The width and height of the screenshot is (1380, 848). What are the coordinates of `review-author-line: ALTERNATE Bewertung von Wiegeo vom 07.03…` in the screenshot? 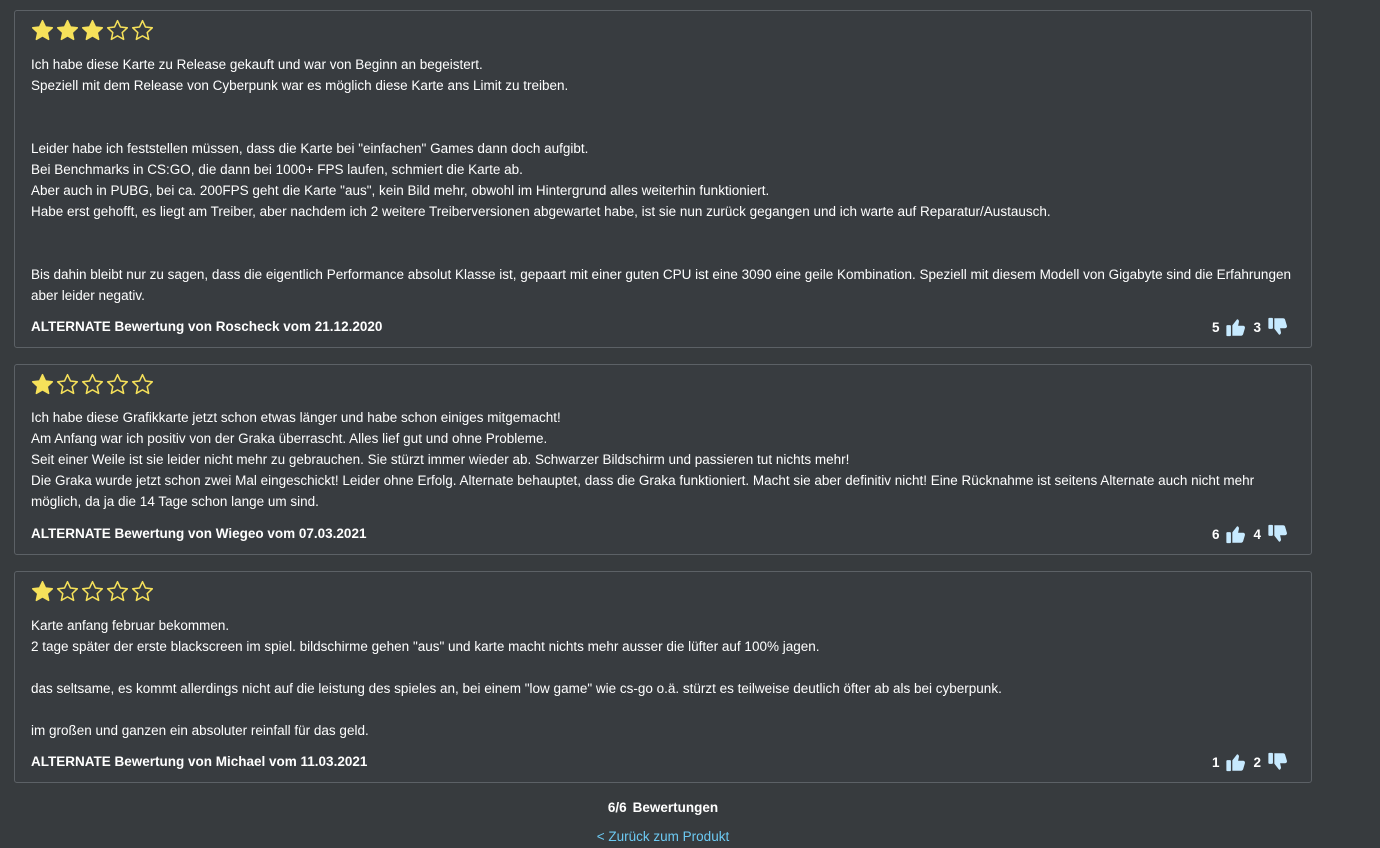 It's located at (199, 533).